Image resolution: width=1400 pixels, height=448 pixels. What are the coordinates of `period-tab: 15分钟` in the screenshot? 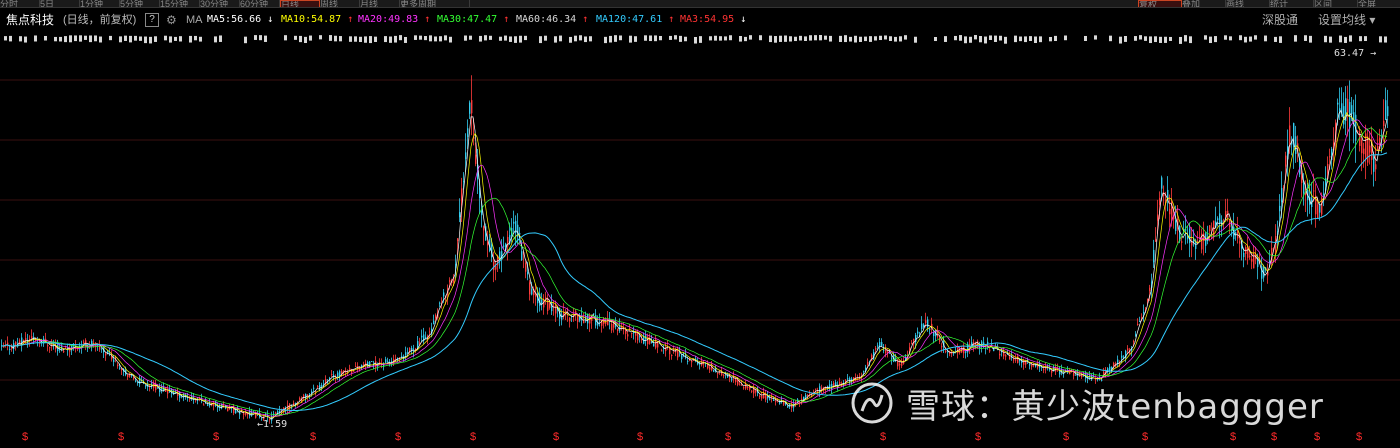 It's located at (180, 3).